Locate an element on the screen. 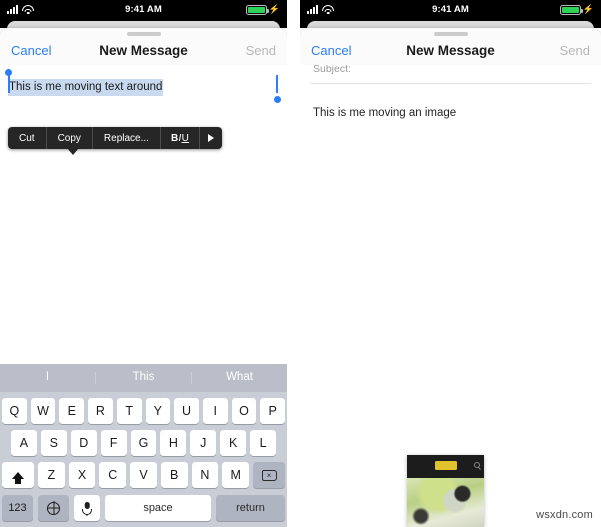 Image resolution: width=601 pixels, height=527 pixels. dictation-key is located at coordinates (87, 508).